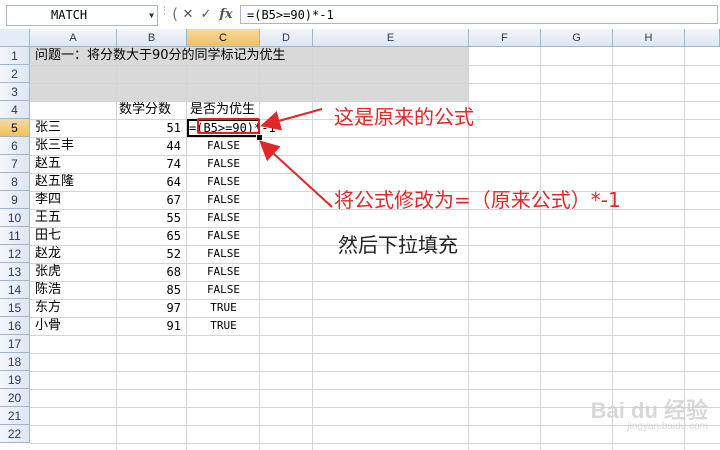 This screenshot has height=450, width=720. Describe the element at coordinates (479, 14) in the screenshot. I see `formula-input: =(B5>=90)*-1` at that location.